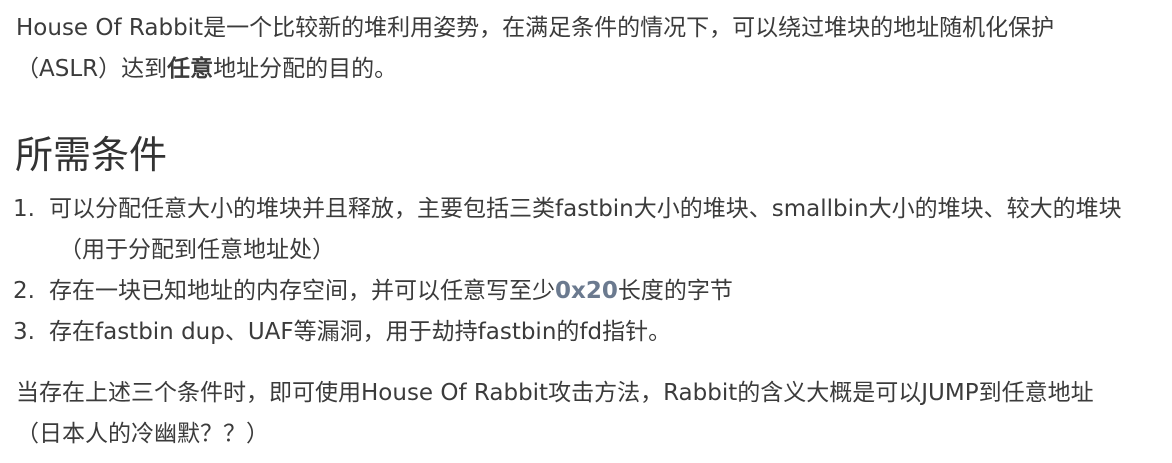 Image resolution: width=1172 pixels, height=463 pixels. I want to click on intro-text-line2: （ASLR）达到, so click(92, 69).